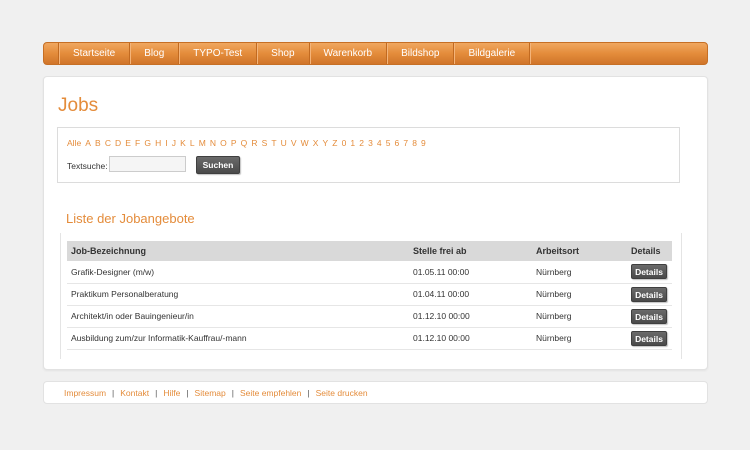 The image size is (750, 450). Describe the element at coordinates (98, 143) in the screenshot. I see `alphabet-link-b: B` at that location.